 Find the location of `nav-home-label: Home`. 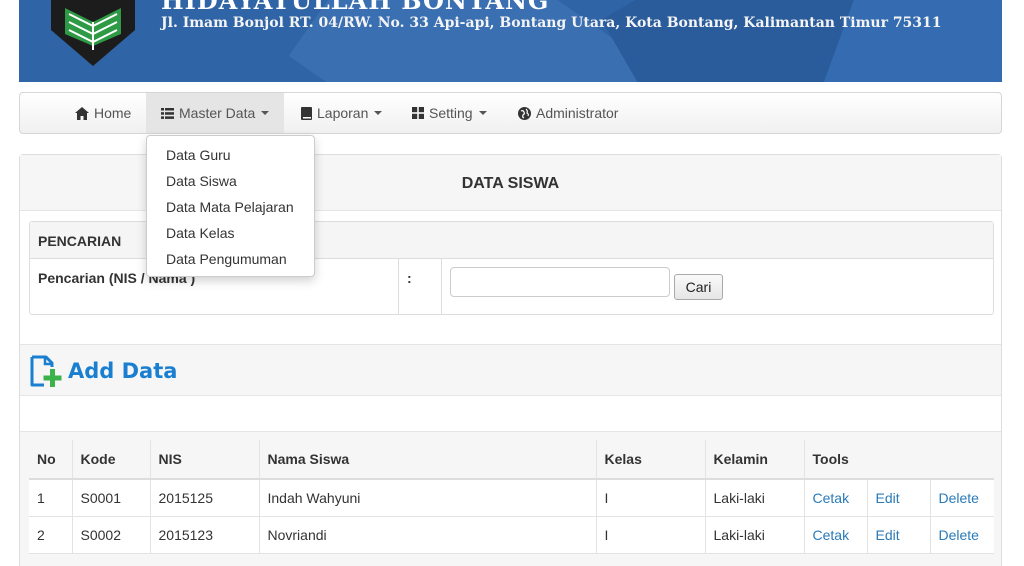

nav-home-label: Home is located at coordinates (113, 113).